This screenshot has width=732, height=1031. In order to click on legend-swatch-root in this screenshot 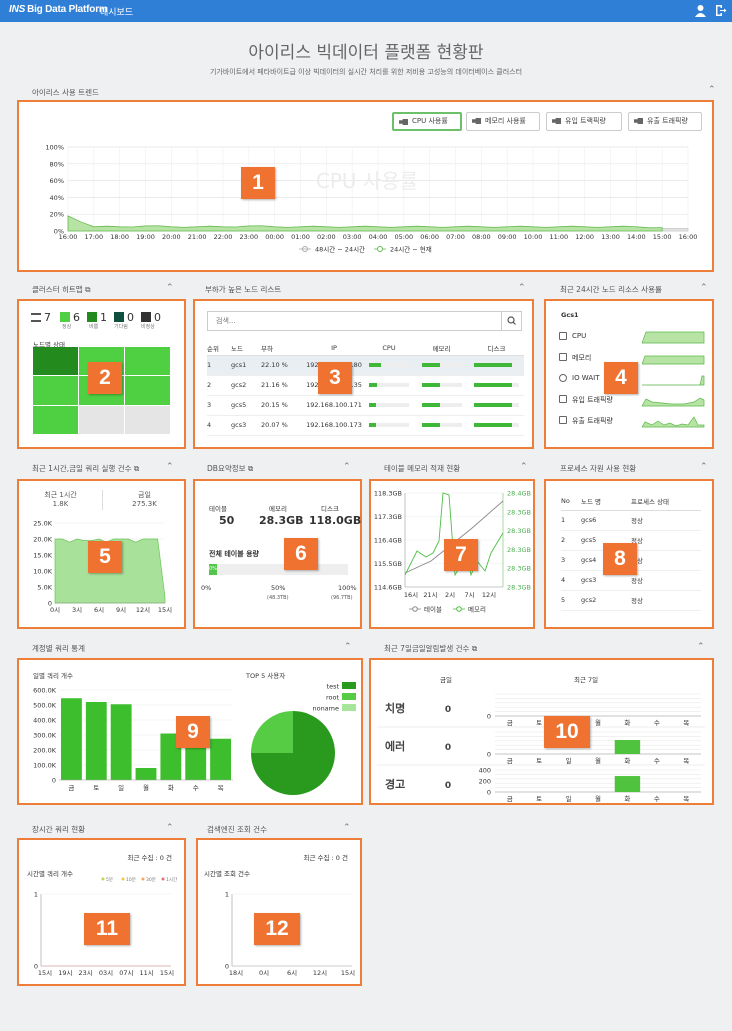, I will do `click(349, 696)`.